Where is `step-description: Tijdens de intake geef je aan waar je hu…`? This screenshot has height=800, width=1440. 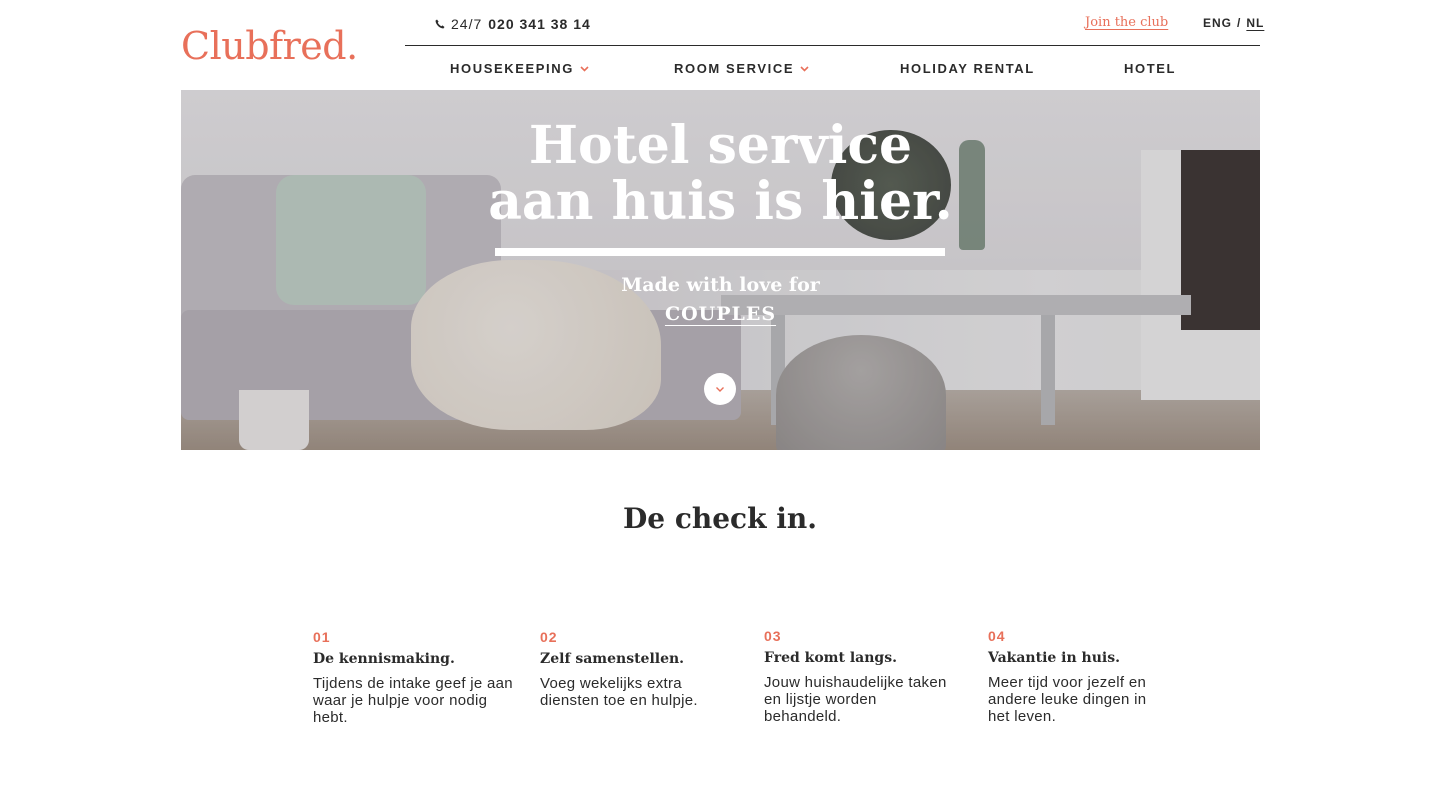 step-description: Tijdens de intake geef je aan waar je hu… is located at coordinates (413, 700).